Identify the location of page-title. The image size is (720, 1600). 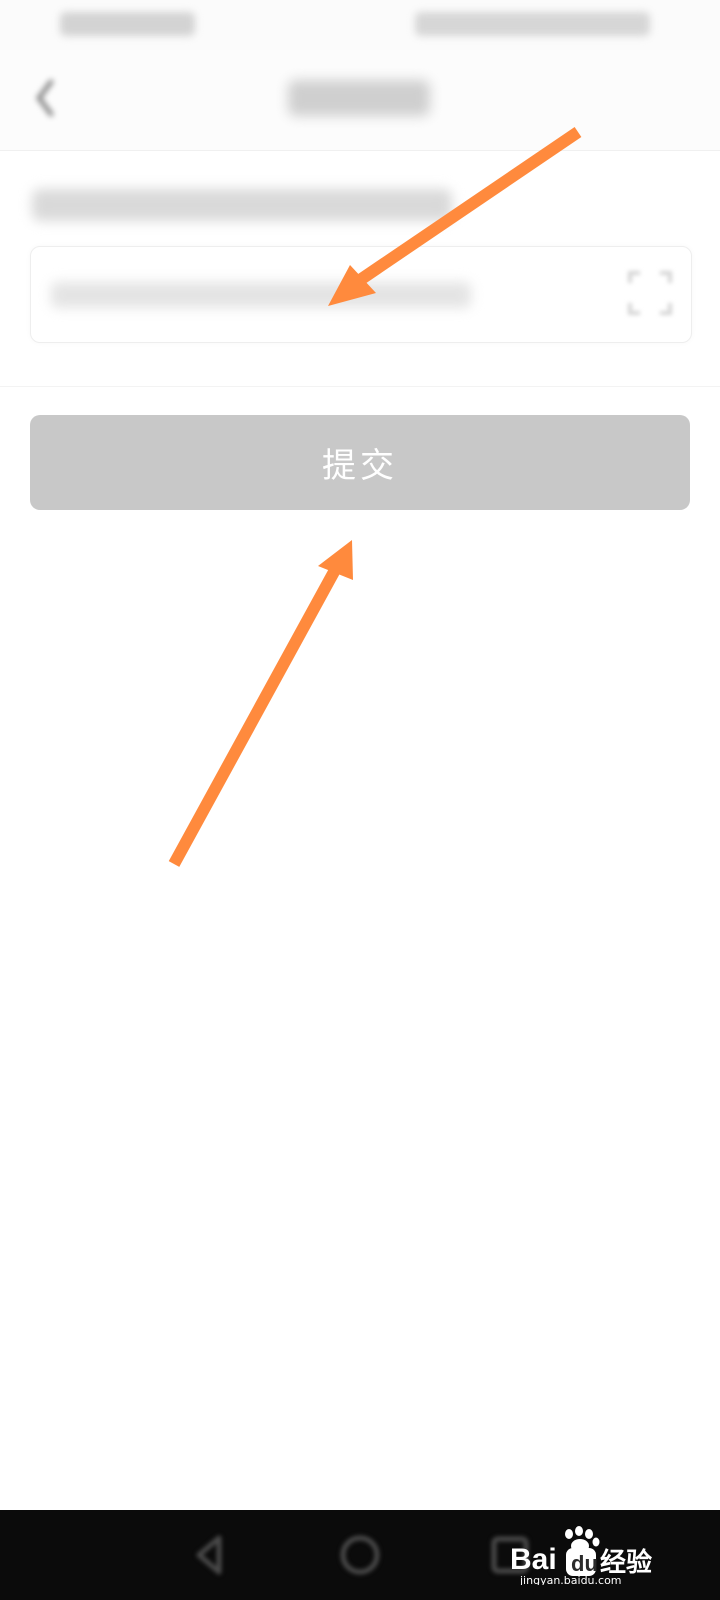
(359, 98).